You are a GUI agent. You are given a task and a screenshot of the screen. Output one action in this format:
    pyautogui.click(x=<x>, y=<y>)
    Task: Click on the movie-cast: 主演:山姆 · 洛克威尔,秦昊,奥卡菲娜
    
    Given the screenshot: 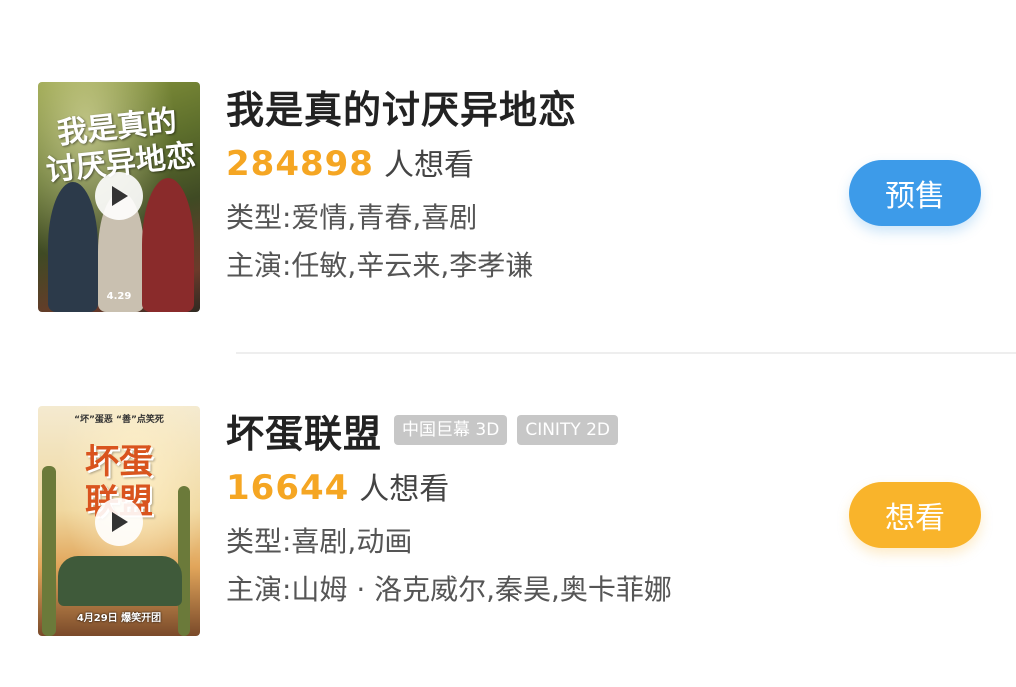 What is the action you would take?
    pyautogui.click(x=449, y=589)
    